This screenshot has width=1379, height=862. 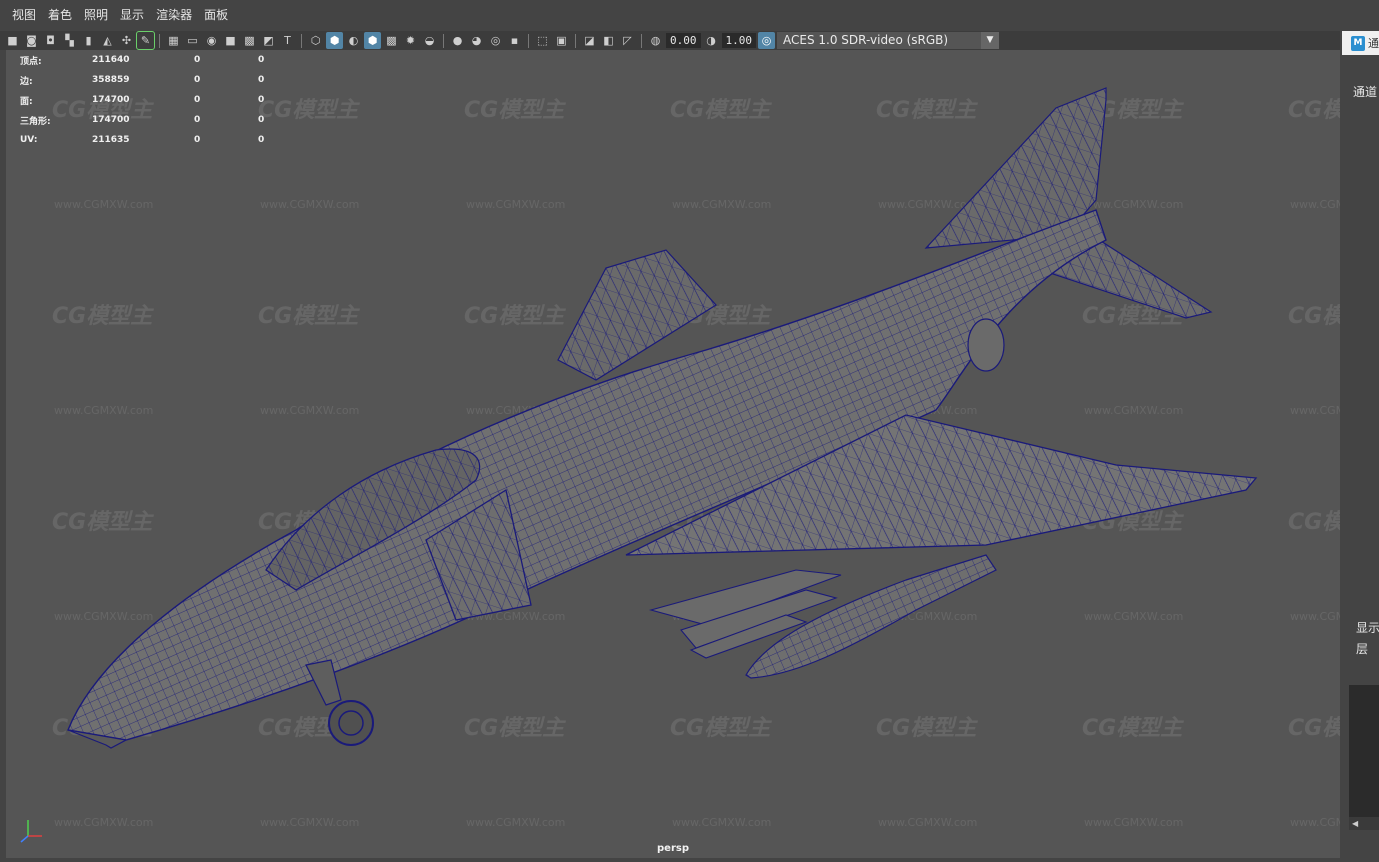 What do you see at coordinates (96, 15) in the screenshot?
I see `menu-lighting: 照明` at bounding box center [96, 15].